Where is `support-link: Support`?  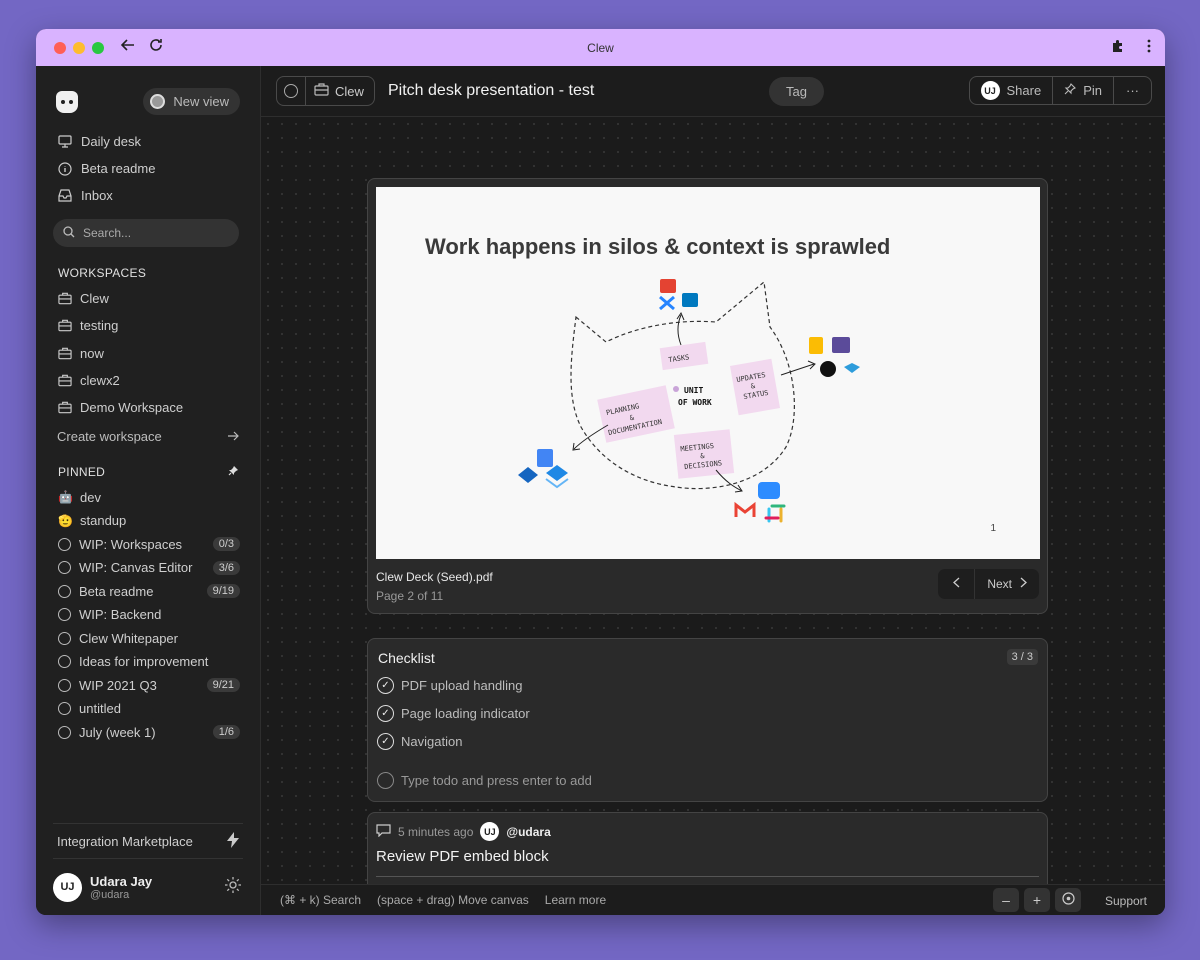 support-link: Support is located at coordinates (1126, 901).